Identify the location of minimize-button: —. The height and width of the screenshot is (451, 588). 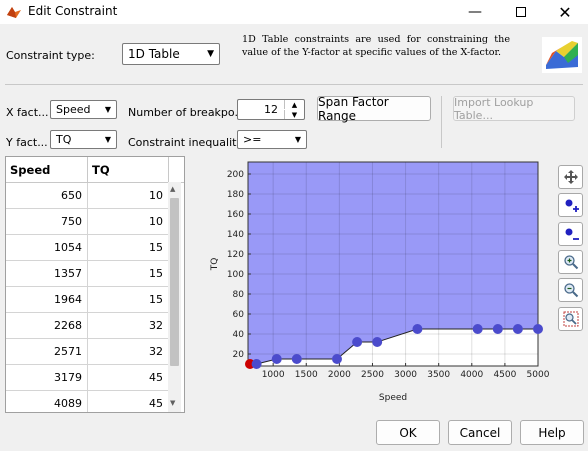
(475, 12).